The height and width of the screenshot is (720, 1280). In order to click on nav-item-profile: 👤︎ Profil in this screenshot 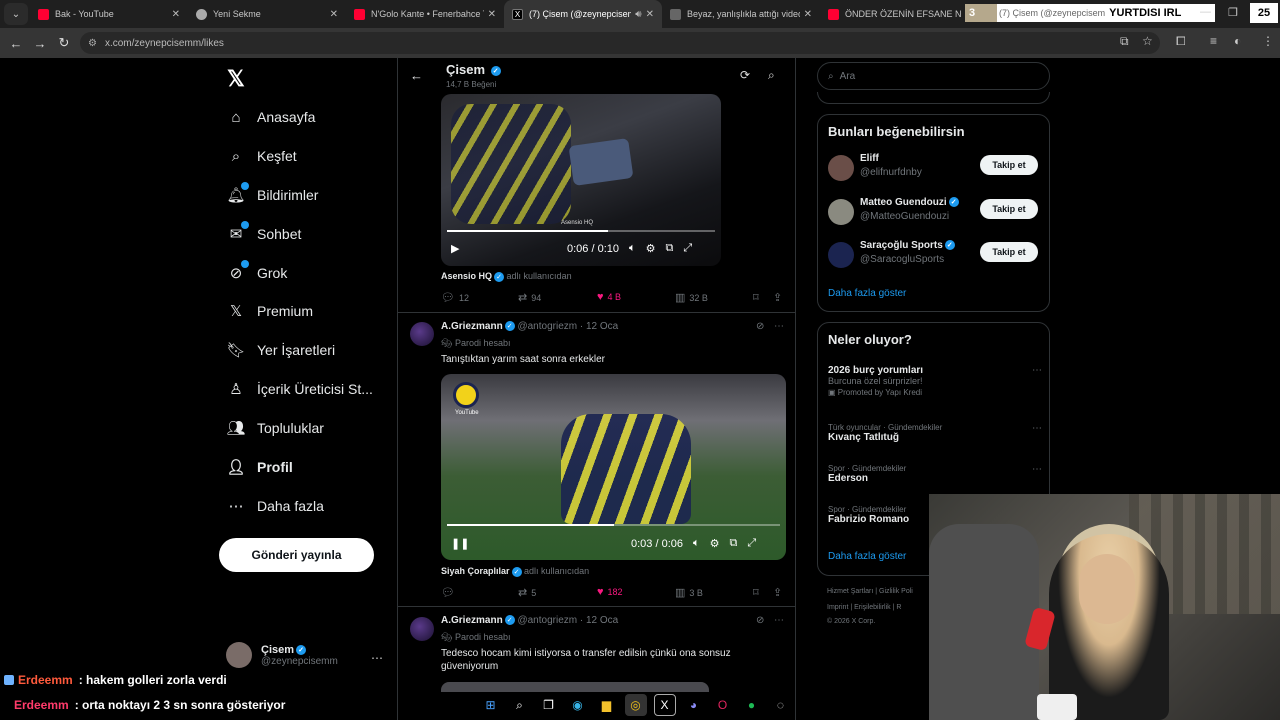, I will do `click(258, 467)`.